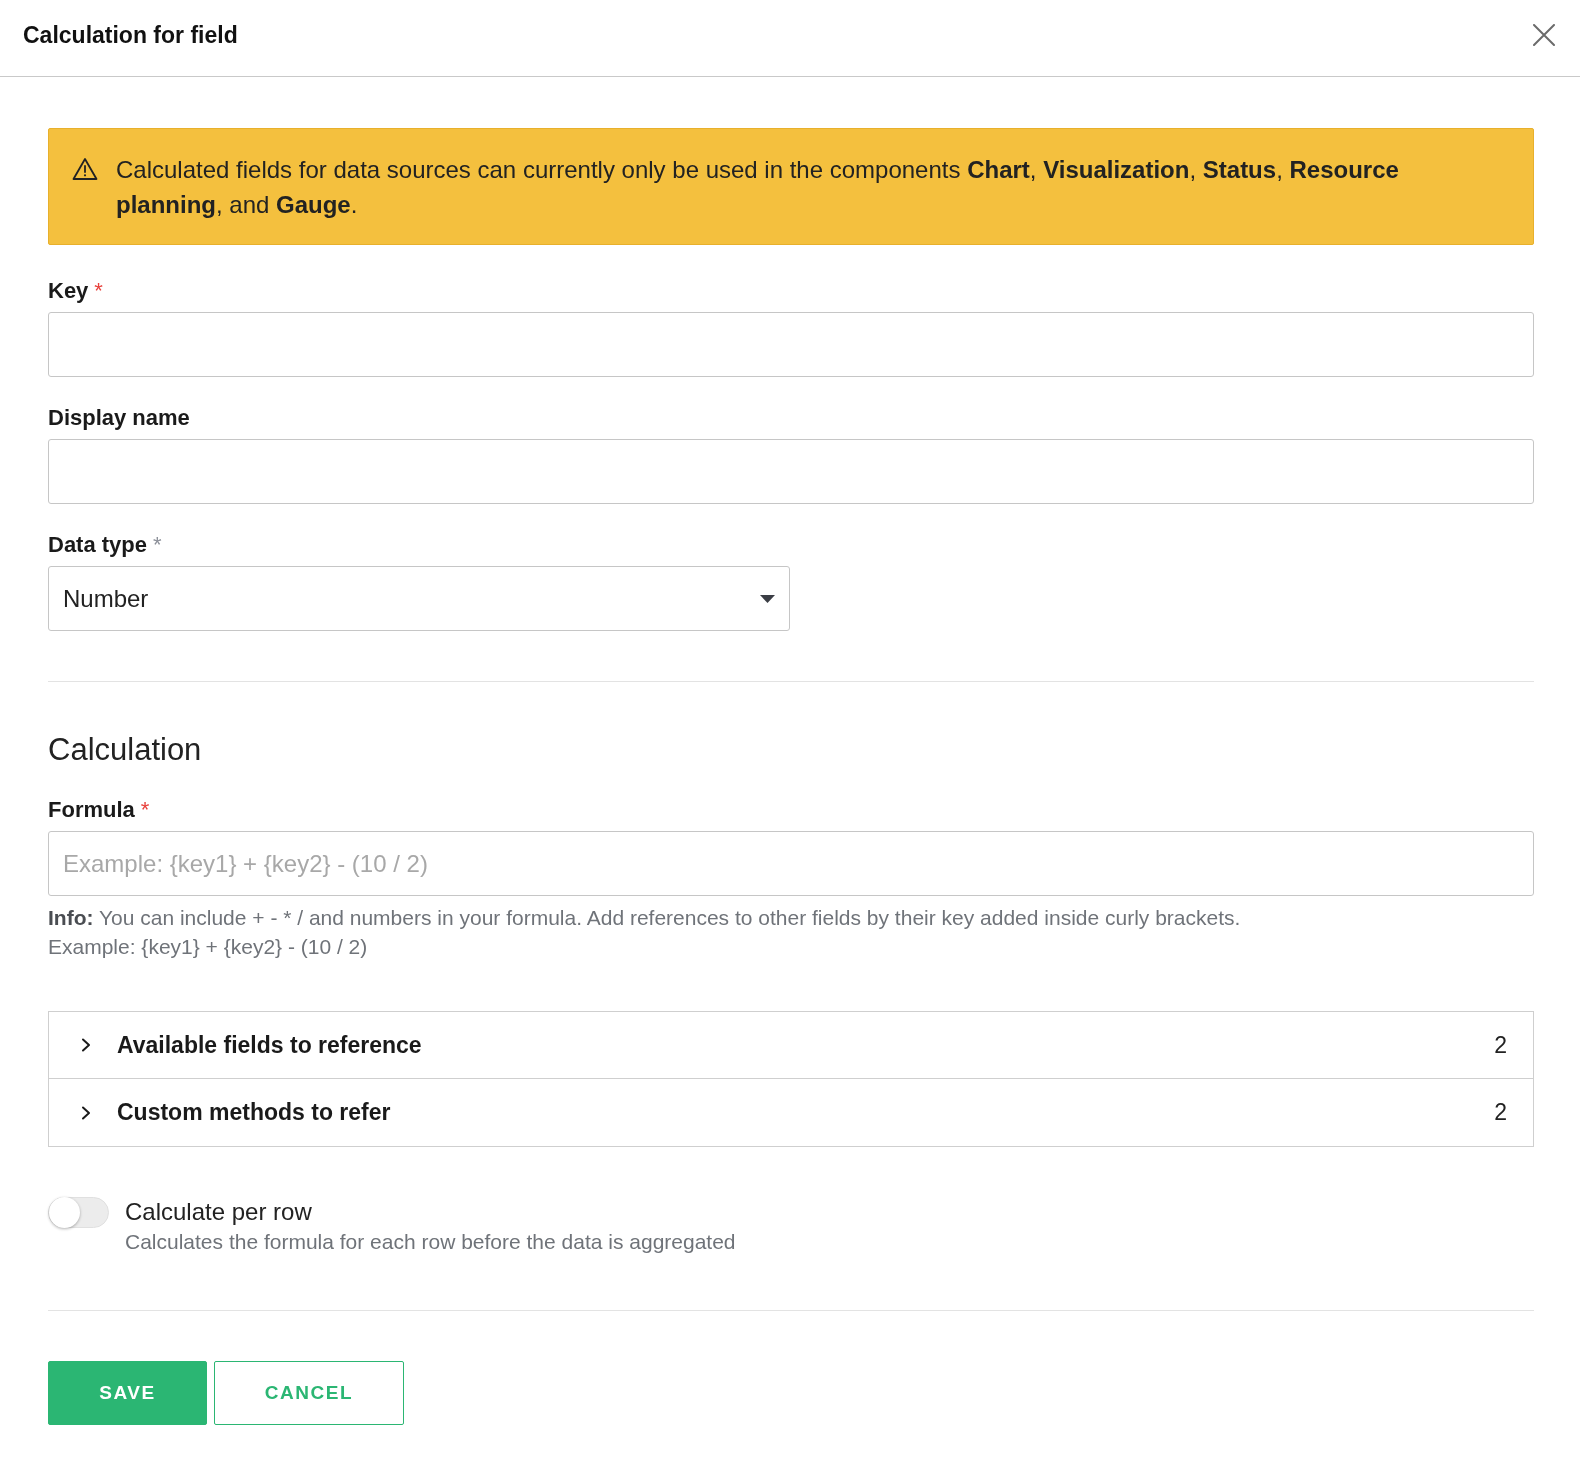 Image resolution: width=1580 pixels, height=1478 pixels. I want to click on close-icon, so click(1544, 35).